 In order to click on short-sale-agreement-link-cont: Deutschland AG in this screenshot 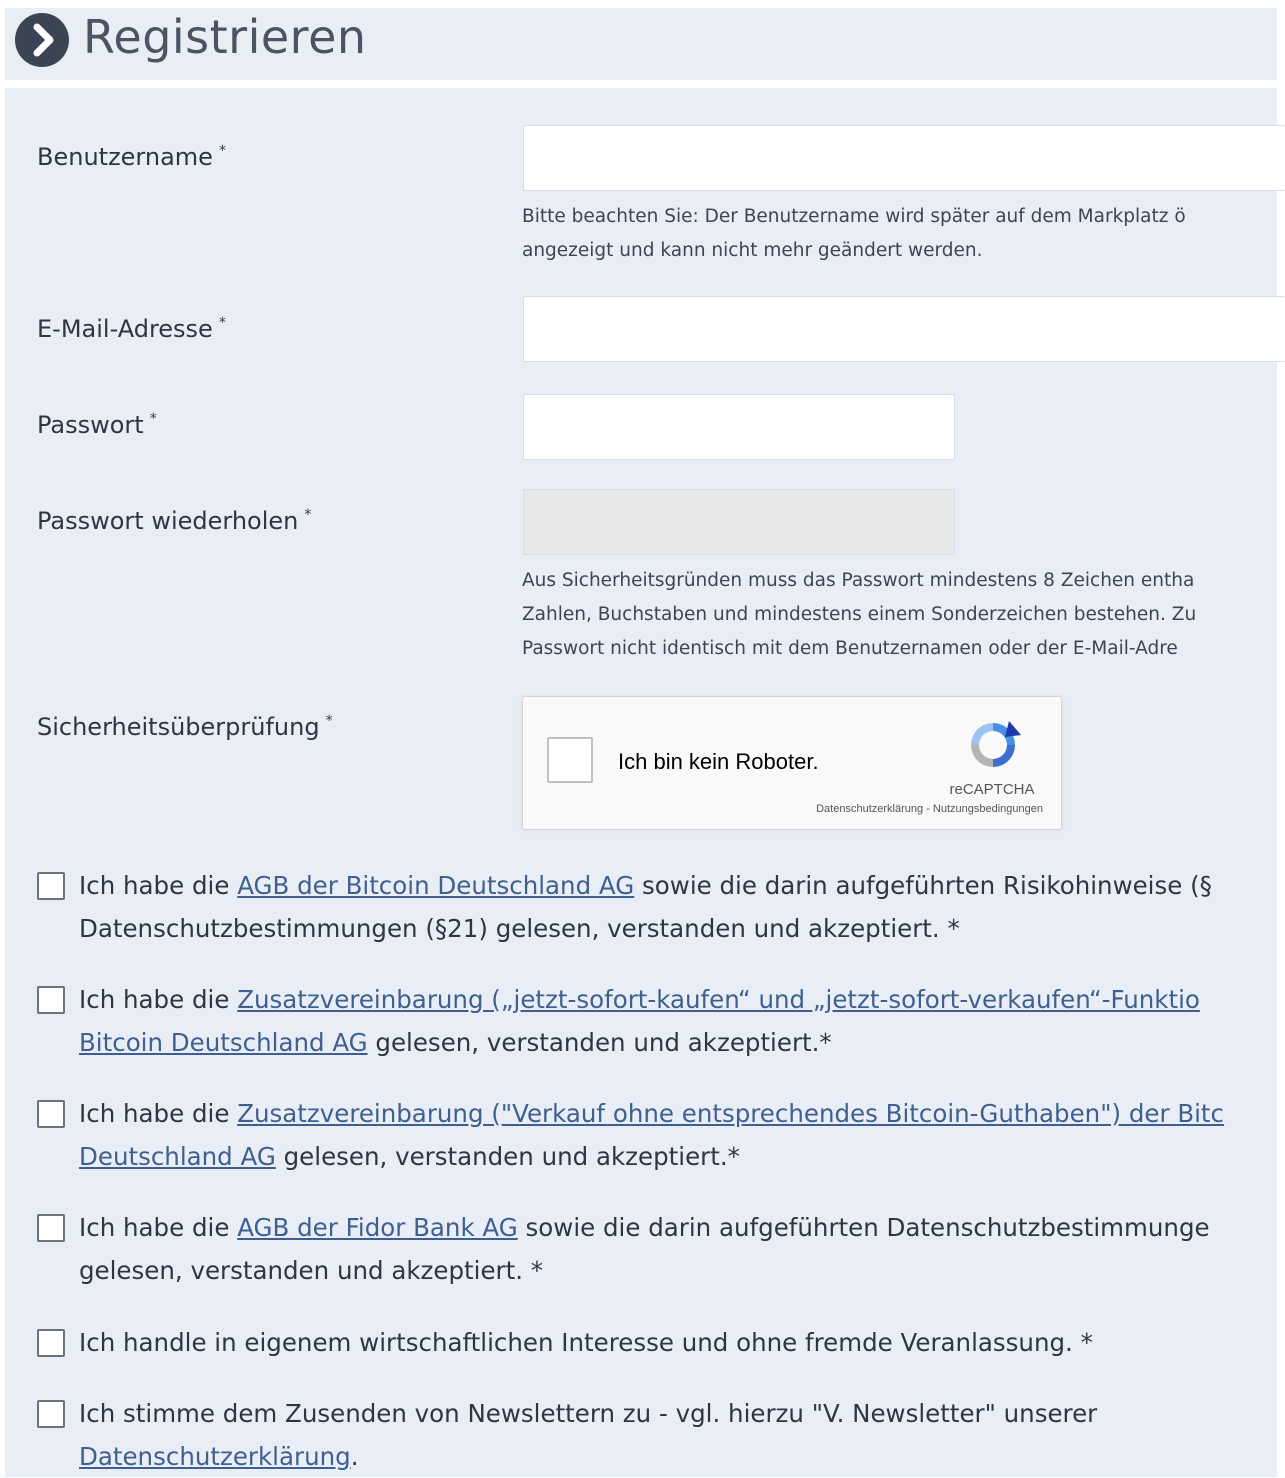, I will do `click(177, 1156)`.